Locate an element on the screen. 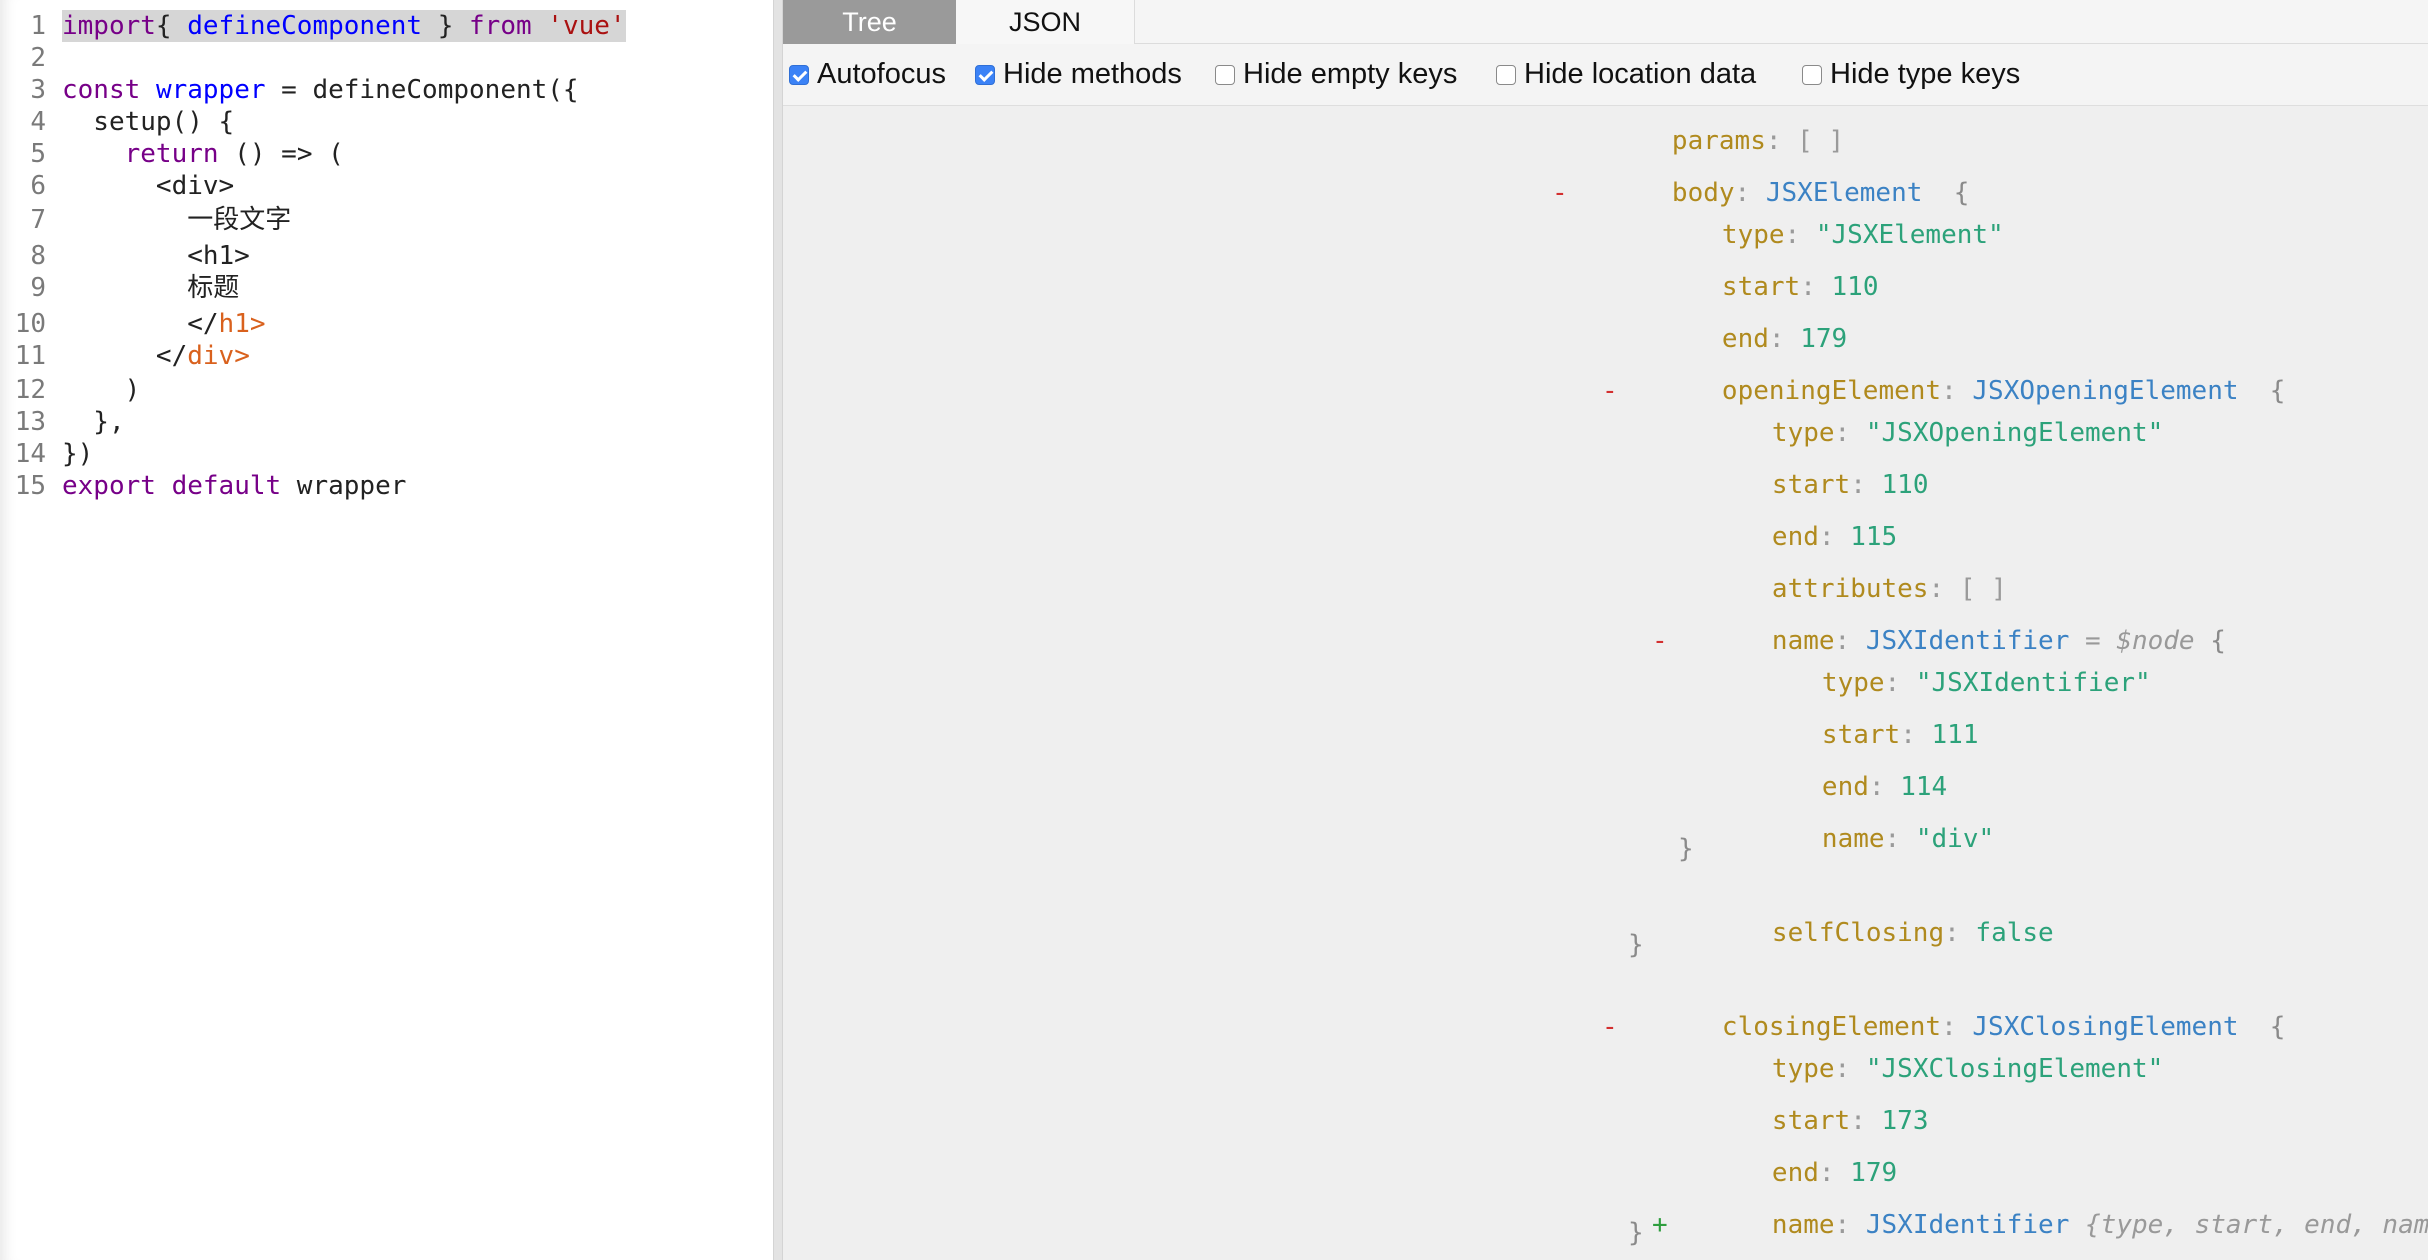 The image size is (2428, 1260). line-number: 1 is located at coordinates (38, 26).